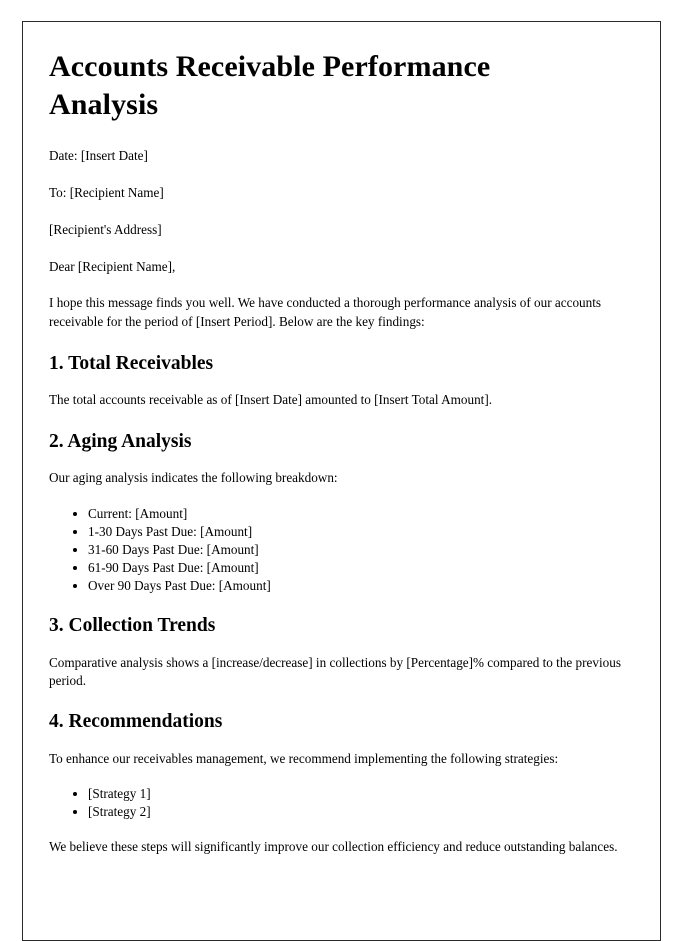 This screenshot has width=700, height=941. I want to click on list-item: 1-30 Days Past Due: [Amount], so click(361, 532).